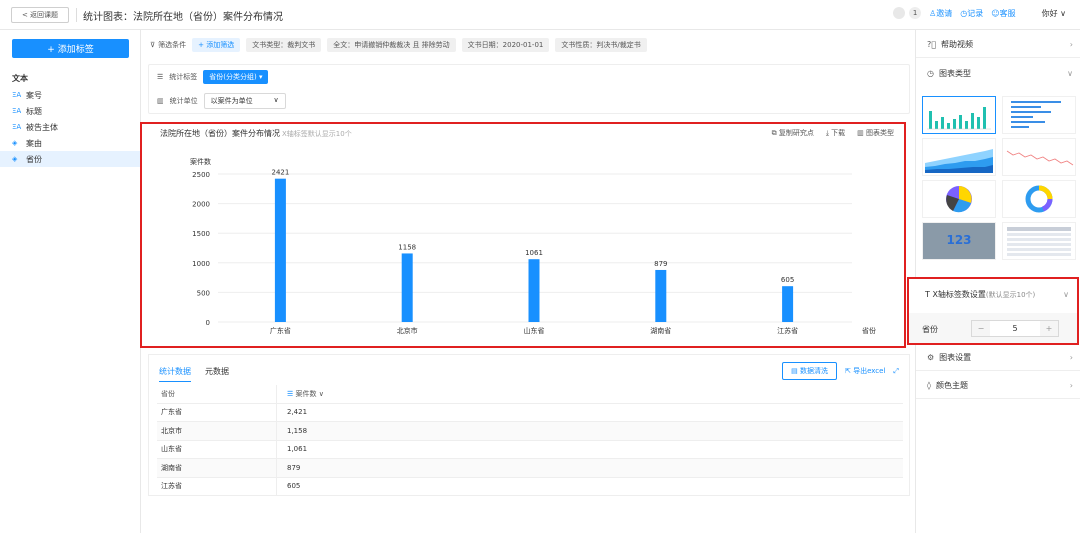 The image size is (1080, 533). Describe the element at coordinates (899, 13) in the screenshot. I see `notification-icon` at that location.